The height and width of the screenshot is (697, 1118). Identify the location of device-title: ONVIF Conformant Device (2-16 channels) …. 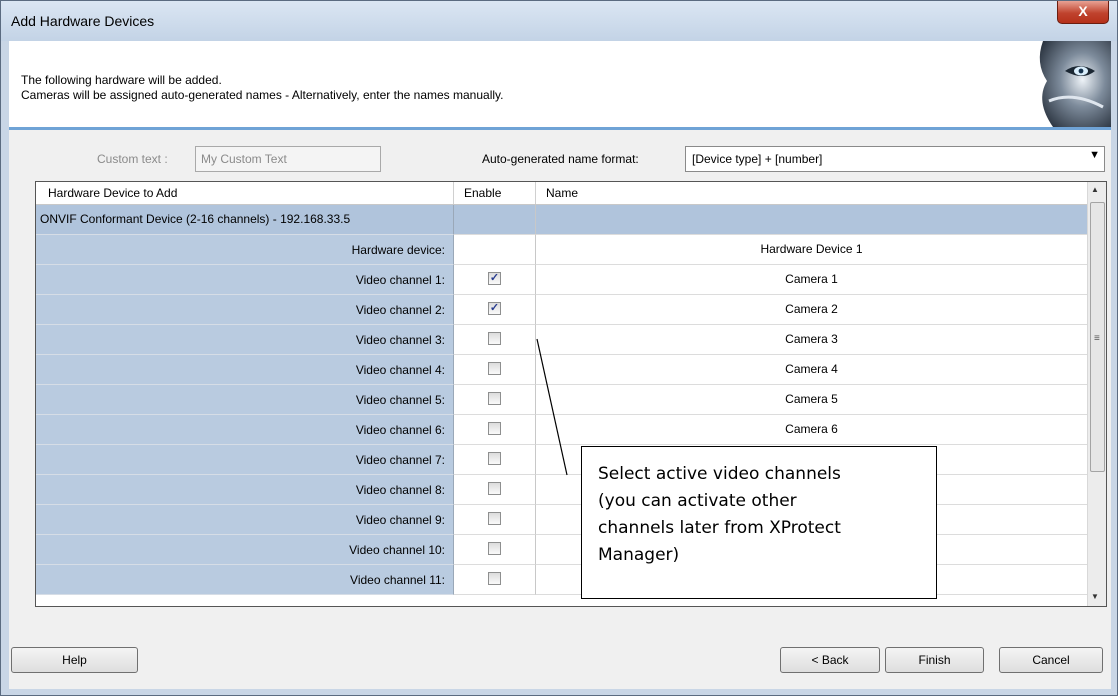
(195, 219).